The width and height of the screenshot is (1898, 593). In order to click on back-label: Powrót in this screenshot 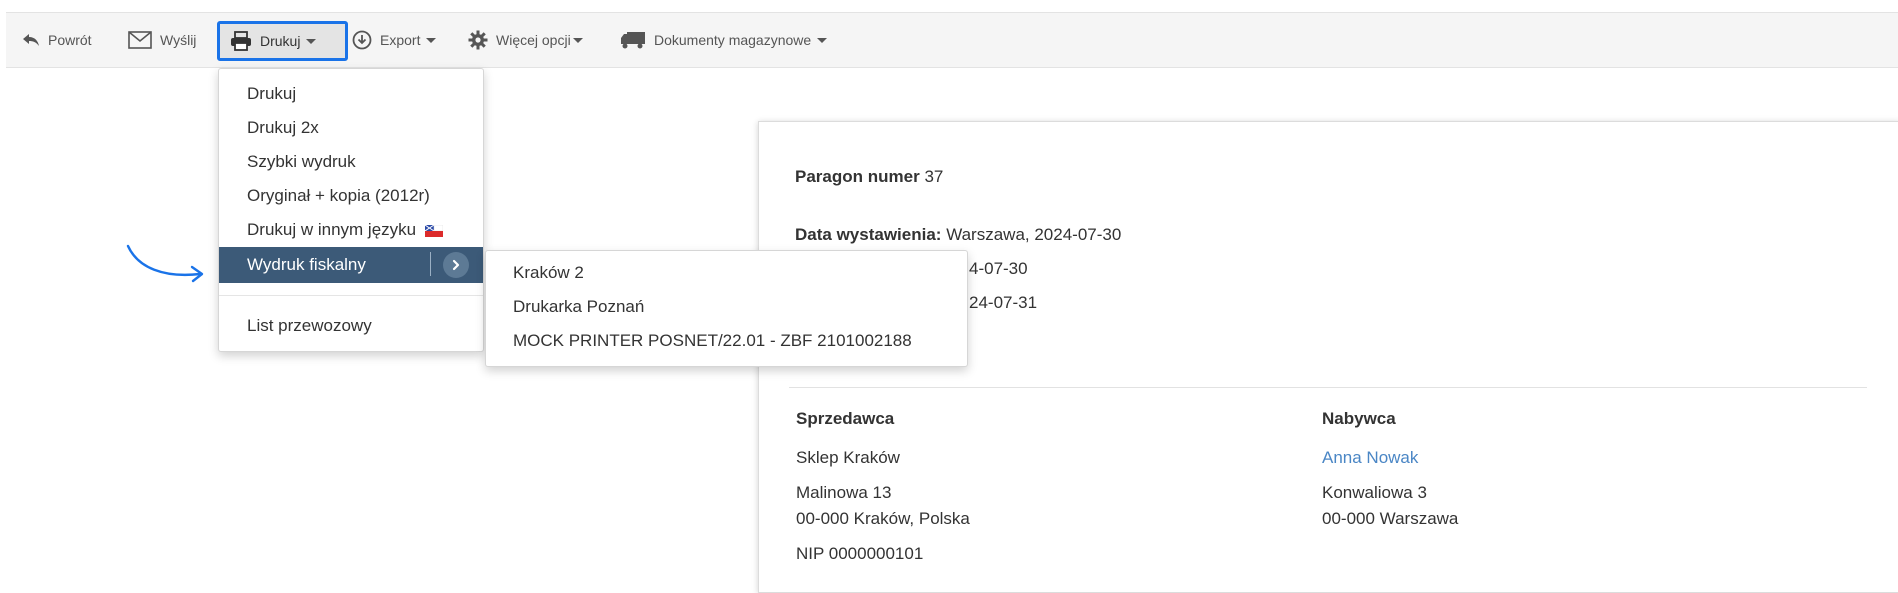, I will do `click(70, 40)`.